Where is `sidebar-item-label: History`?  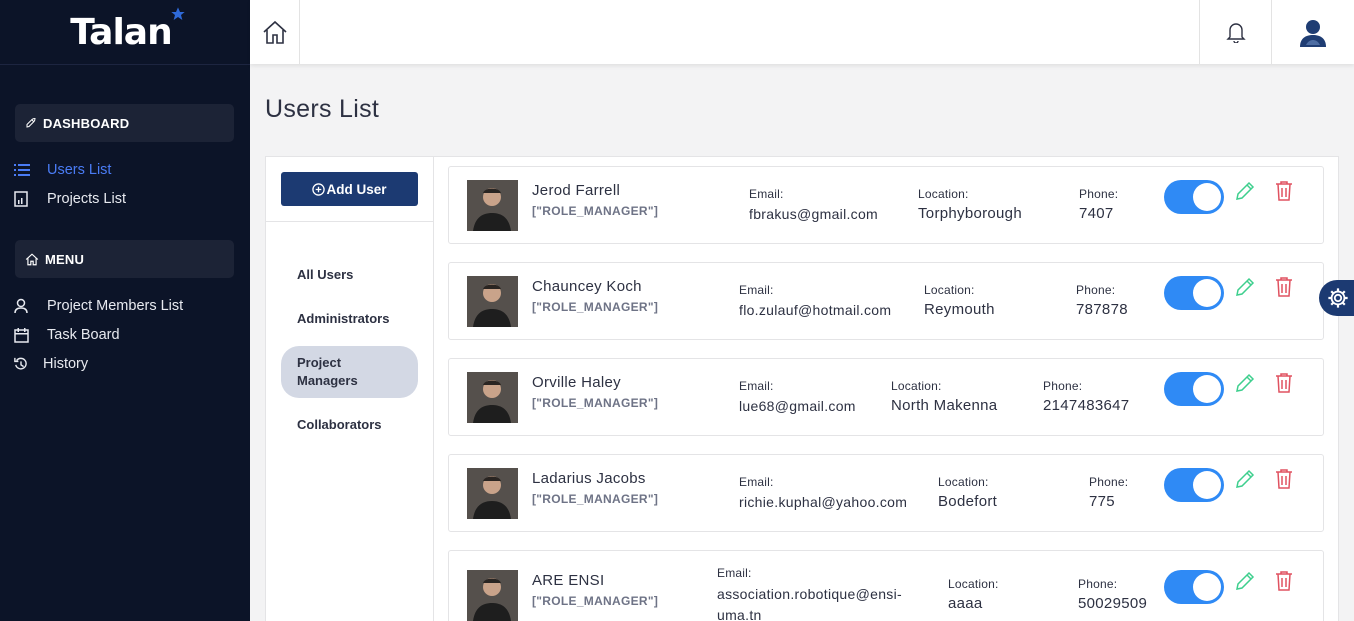
sidebar-item-label: History is located at coordinates (66, 364).